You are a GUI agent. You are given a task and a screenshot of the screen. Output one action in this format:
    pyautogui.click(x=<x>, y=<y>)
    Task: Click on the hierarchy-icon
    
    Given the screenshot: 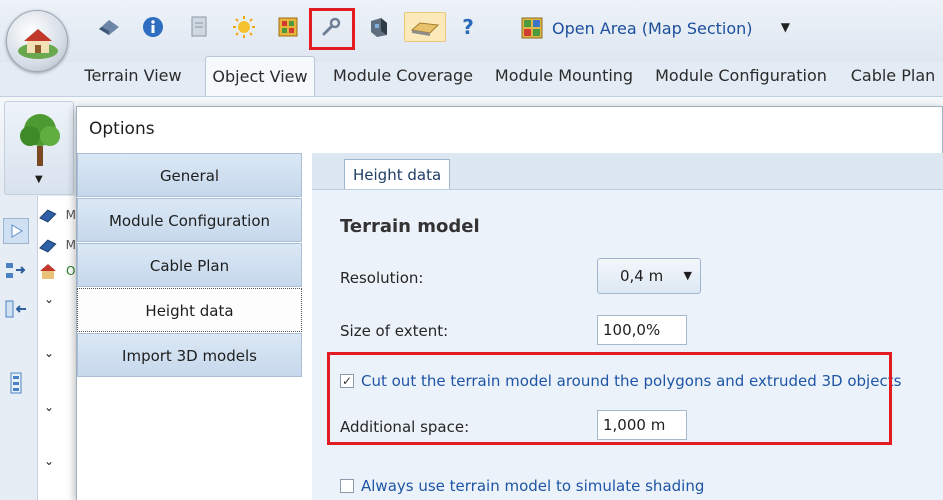 What is the action you would take?
    pyautogui.click(x=16, y=383)
    